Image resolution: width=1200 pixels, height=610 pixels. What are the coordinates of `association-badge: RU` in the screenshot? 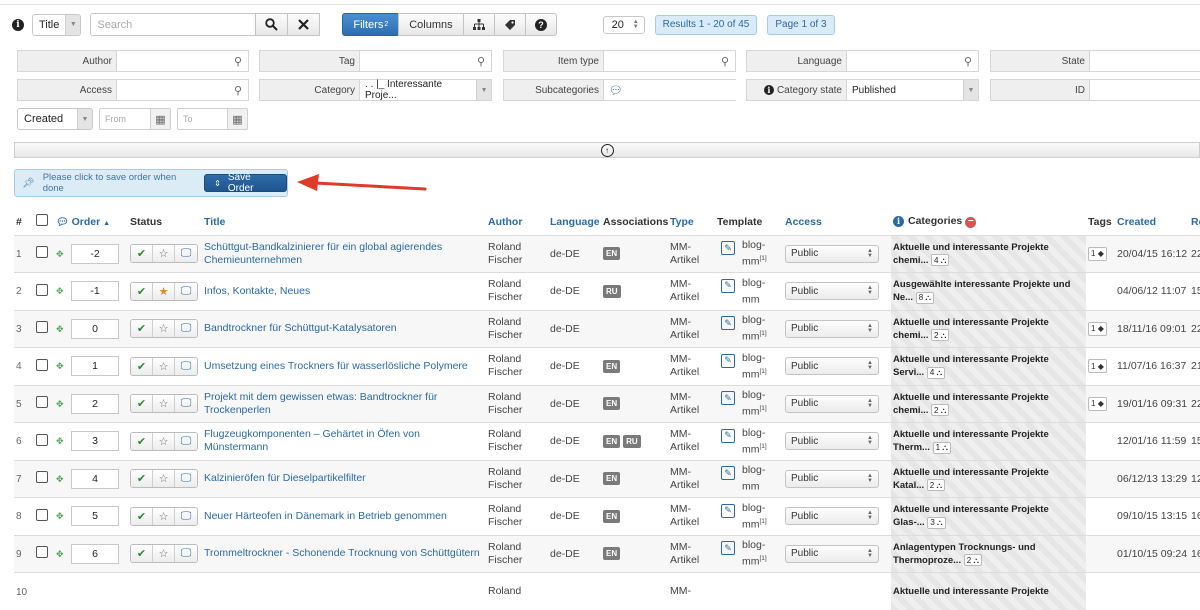 It's located at (612, 291).